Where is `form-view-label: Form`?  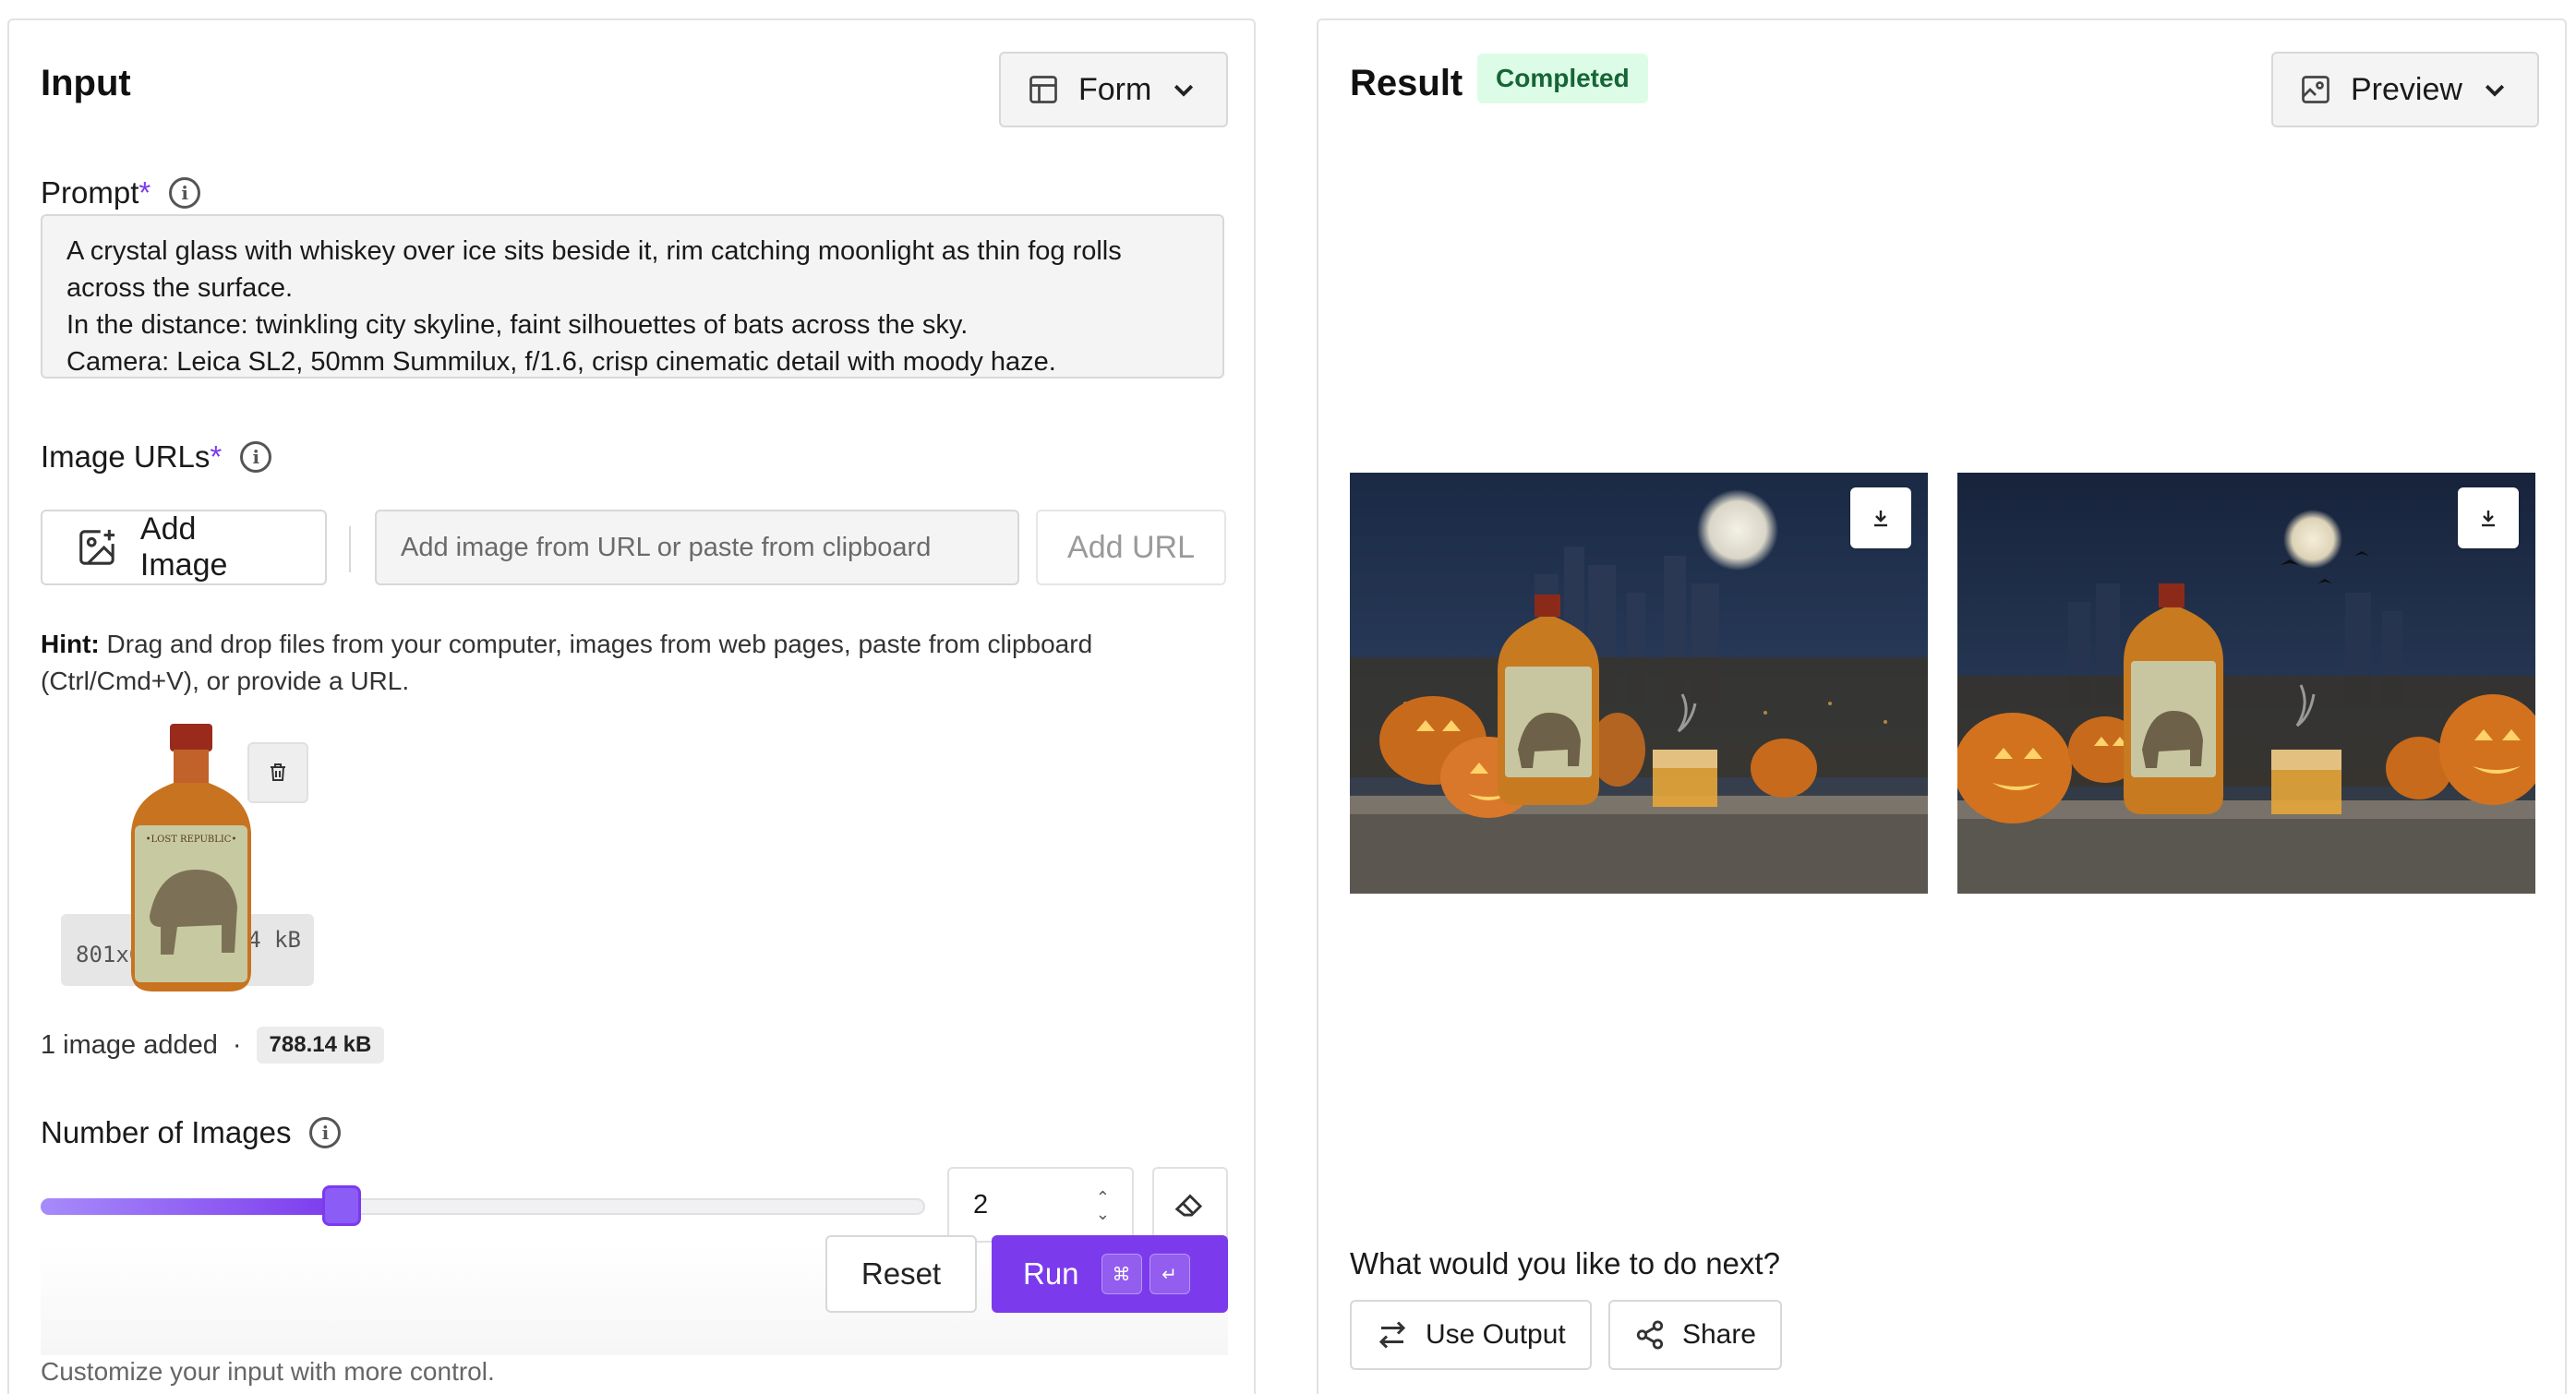 form-view-label: Form is located at coordinates (1115, 89).